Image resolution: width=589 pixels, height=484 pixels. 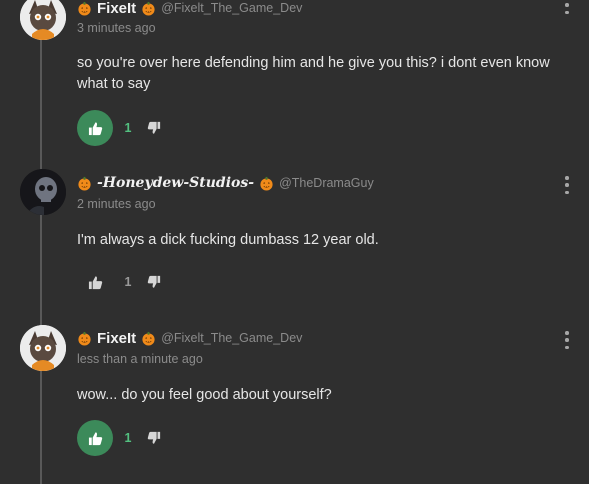 What do you see at coordinates (204, 395) in the screenshot?
I see `comment-text: wow... do you feel good about yourself?` at bounding box center [204, 395].